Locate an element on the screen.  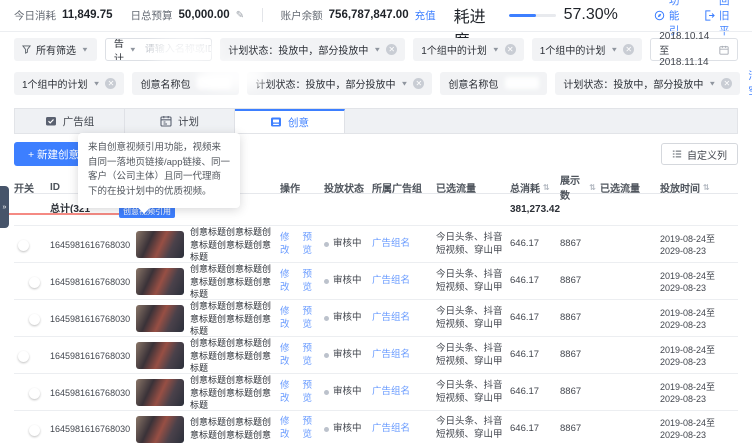
search-entity-select: 广告计划 ▼ is located at coordinates (125, 49).